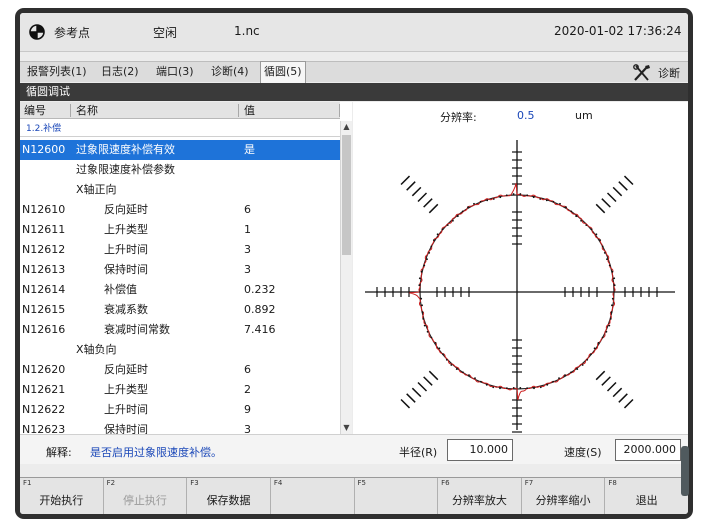 The image size is (707, 528). What do you see at coordinates (346, 127) in the screenshot?
I see `scroll-up-icon: ▲` at bounding box center [346, 127].